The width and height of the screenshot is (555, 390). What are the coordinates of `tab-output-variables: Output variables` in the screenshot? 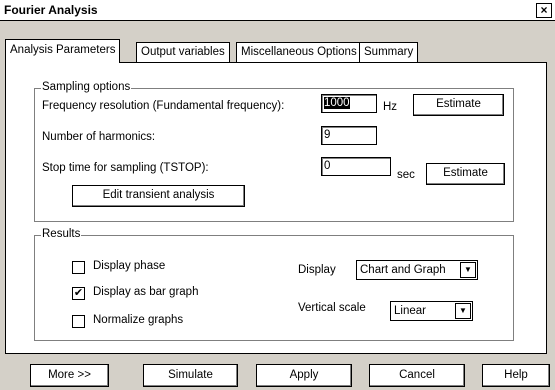 It's located at (183, 52).